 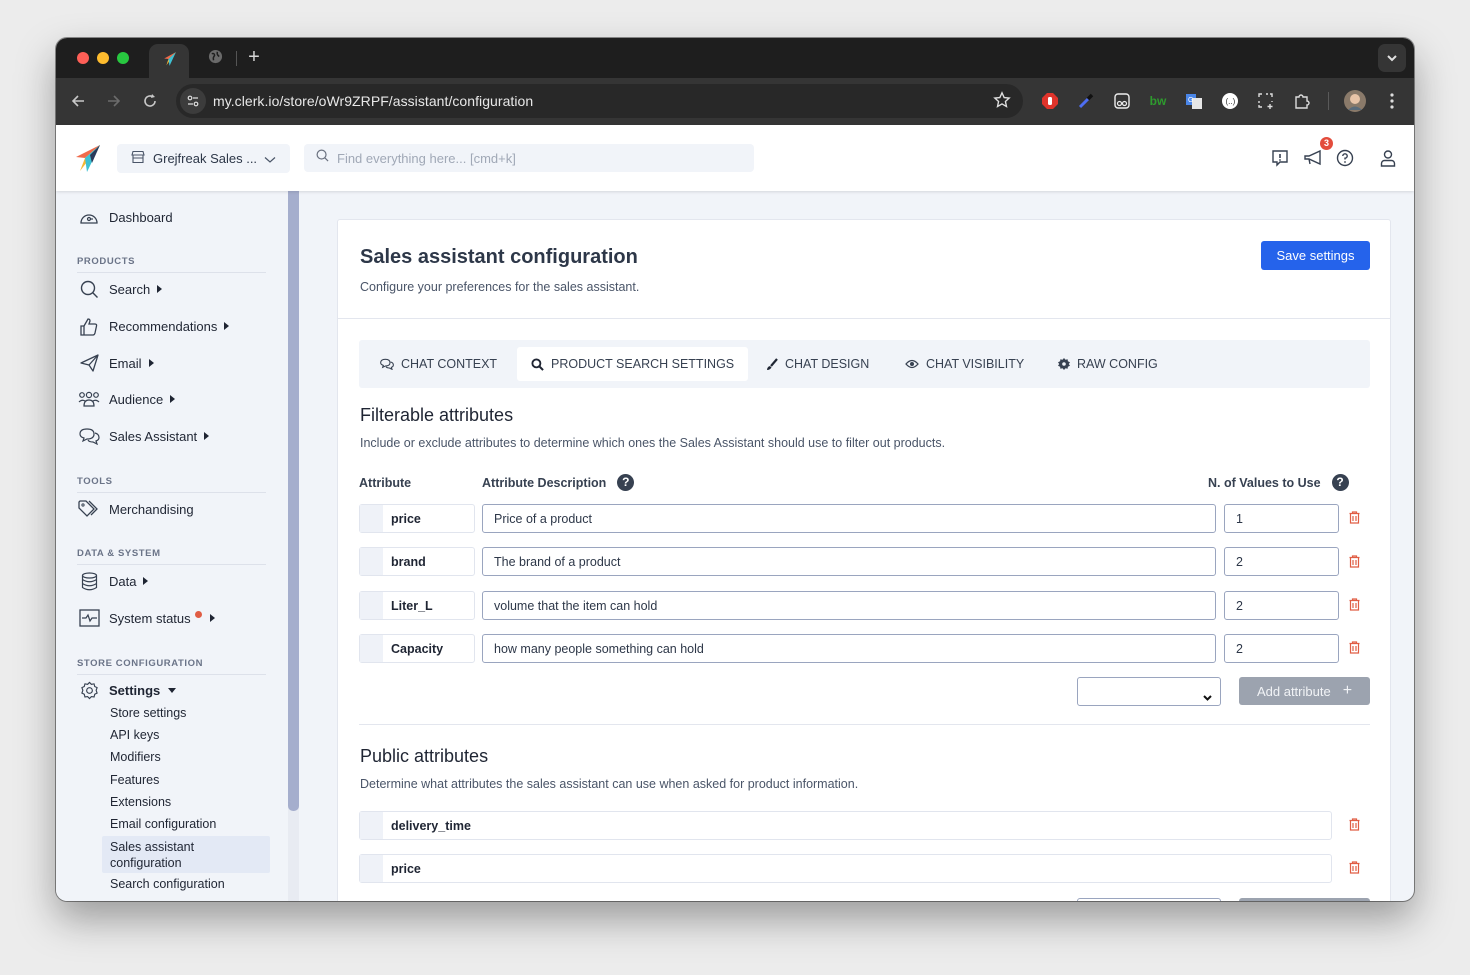 What do you see at coordinates (437, 415) in the screenshot?
I see `filterable-attributes-title: Filterable attributes` at bounding box center [437, 415].